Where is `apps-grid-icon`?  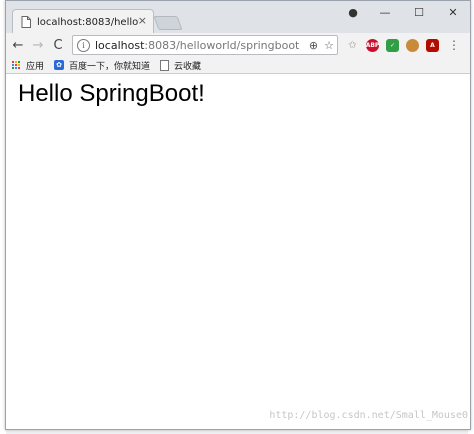 apps-grid-icon is located at coordinates (16, 65).